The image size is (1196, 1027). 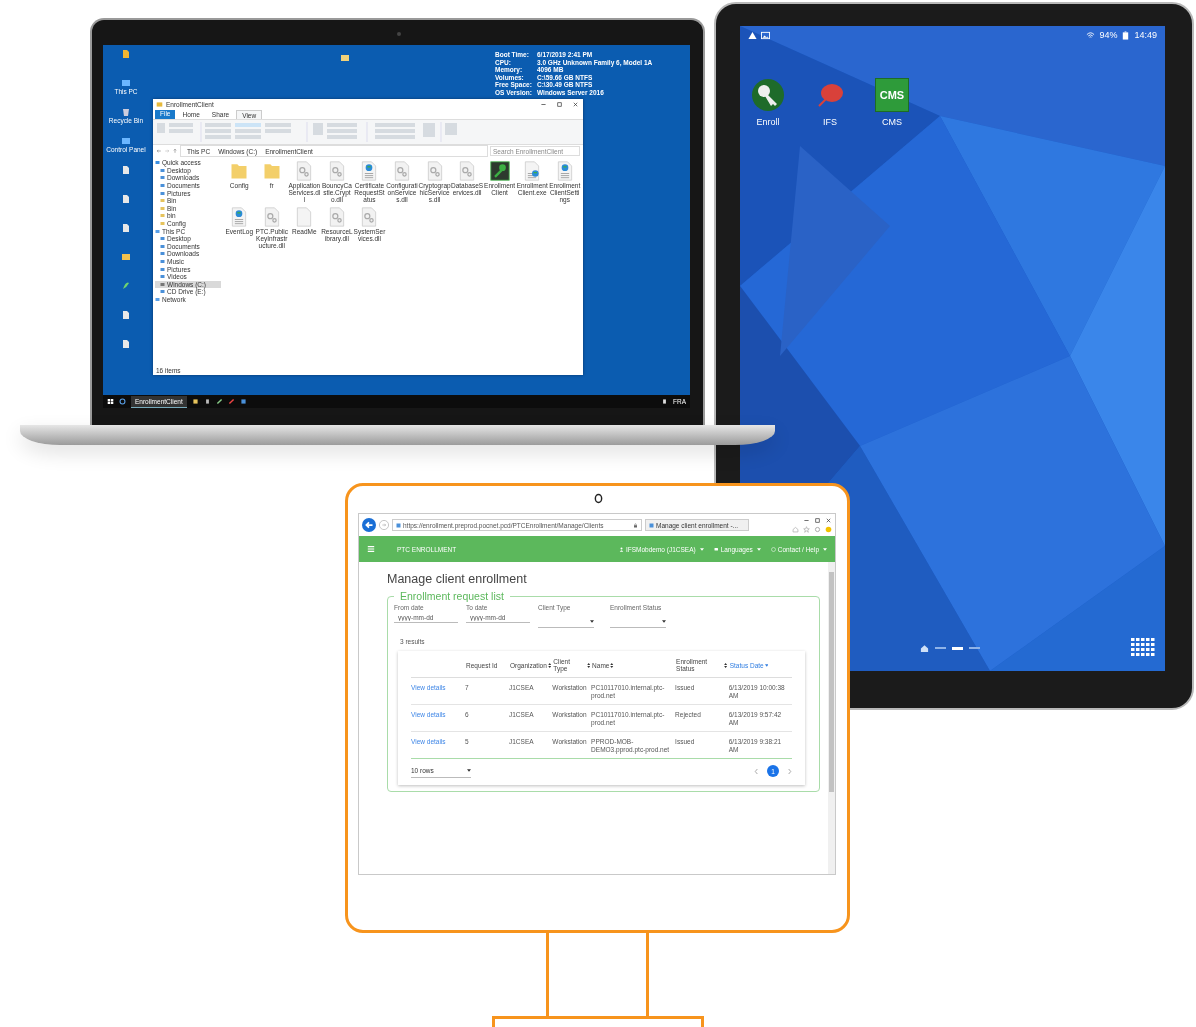 I want to click on lock-icon, so click(x=635, y=525).